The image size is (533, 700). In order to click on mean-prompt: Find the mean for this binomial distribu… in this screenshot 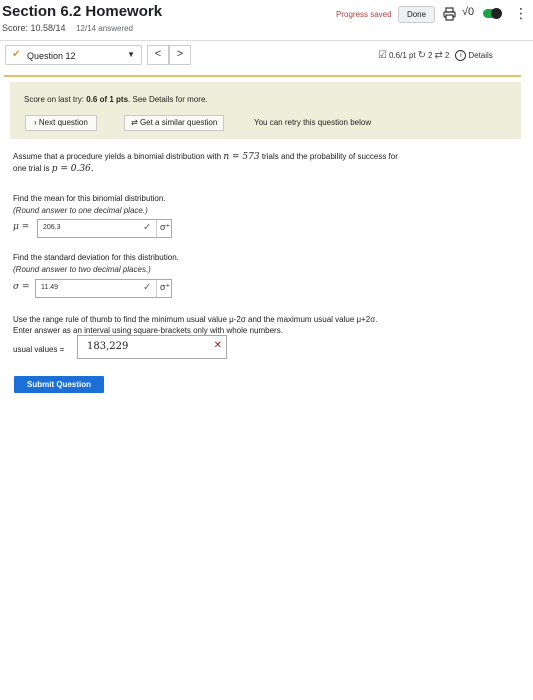, I will do `click(89, 198)`.